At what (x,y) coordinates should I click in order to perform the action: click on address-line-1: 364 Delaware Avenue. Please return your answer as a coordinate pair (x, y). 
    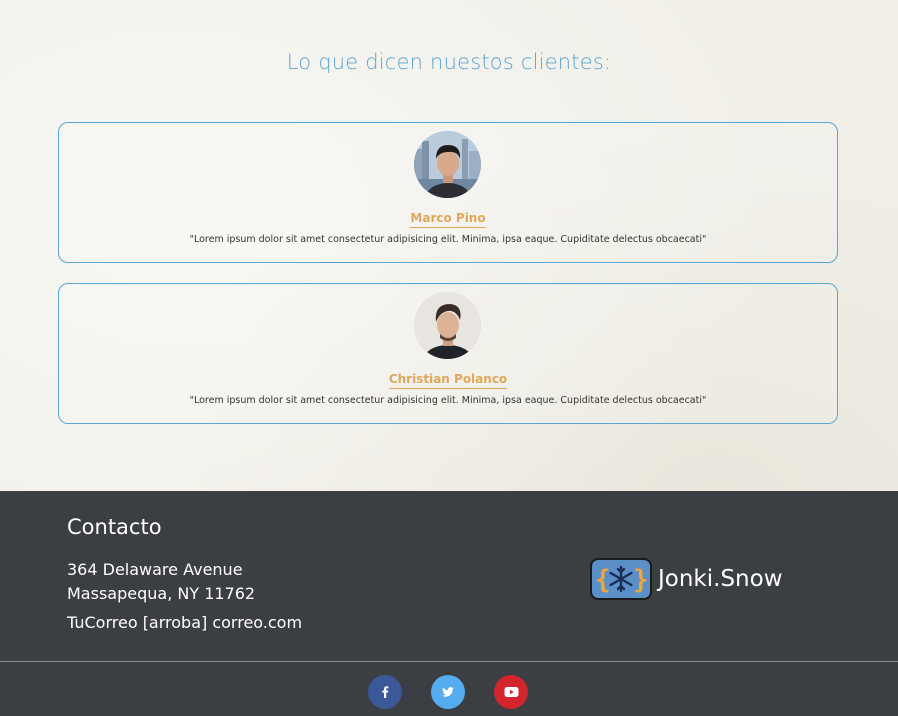
    Looking at the image, I should click on (155, 569).